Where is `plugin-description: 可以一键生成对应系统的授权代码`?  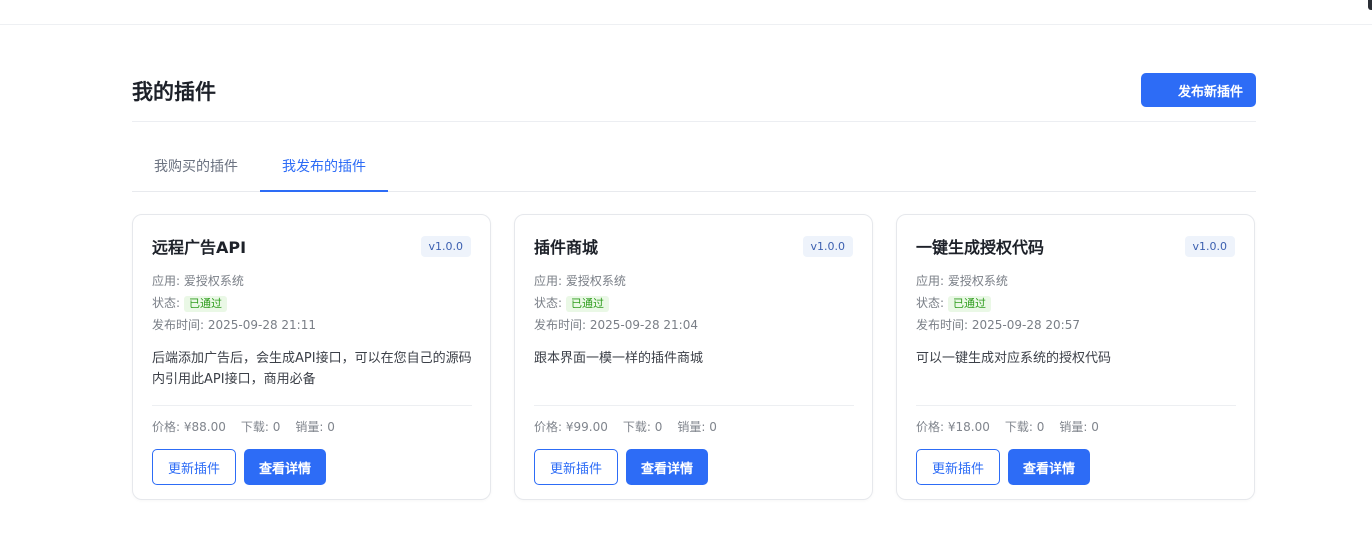
plugin-description: 可以一键生成对应系统的授权代码 is located at coordinates (1014, 358).